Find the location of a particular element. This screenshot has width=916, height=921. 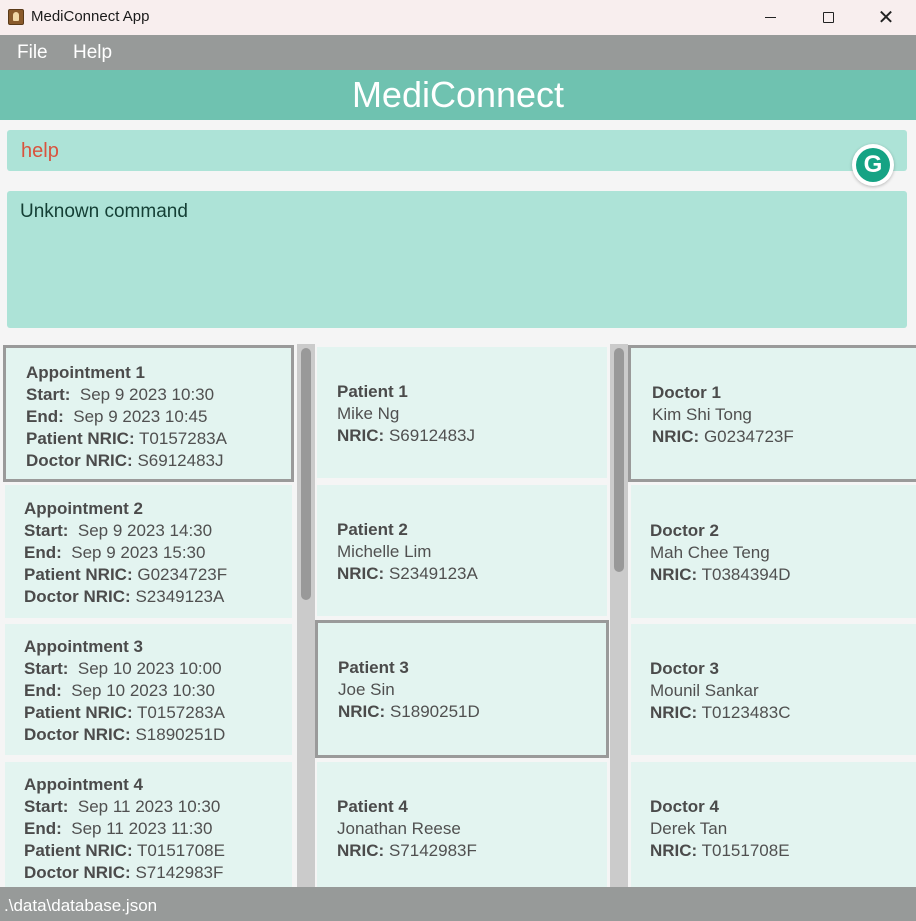

minimize-icon is located at coordinates (770, 17).